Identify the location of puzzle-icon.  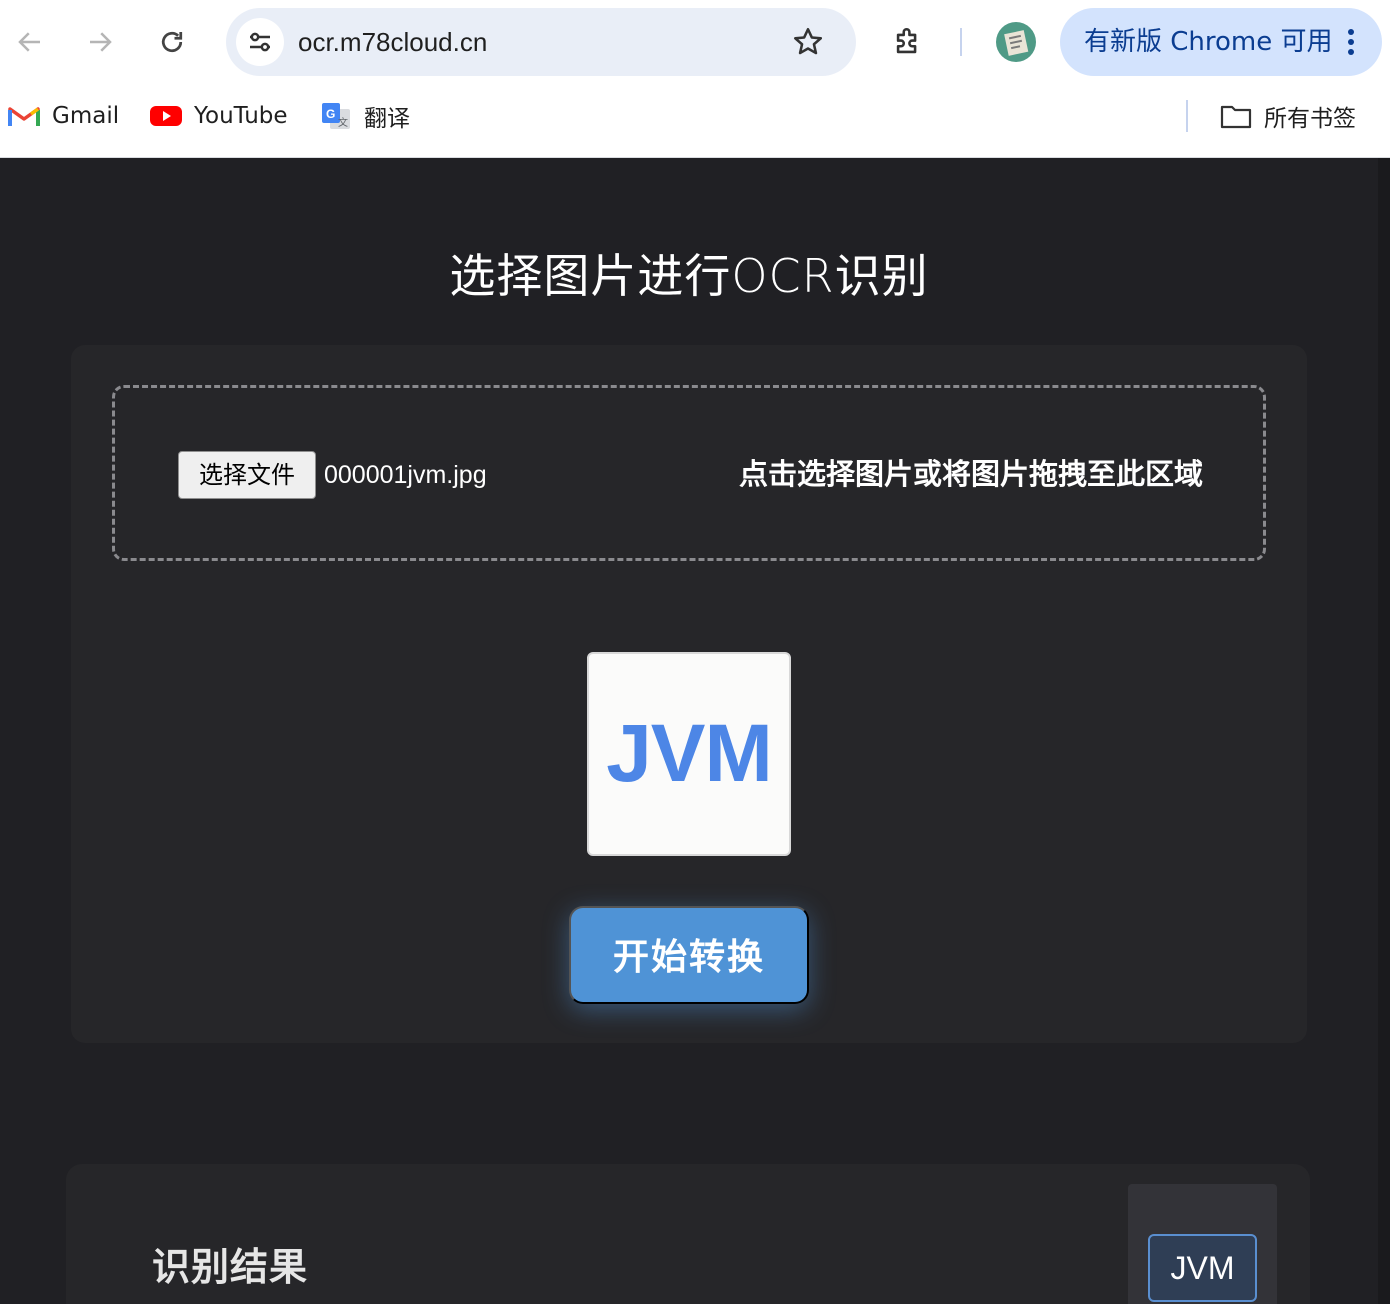
(906, 41).